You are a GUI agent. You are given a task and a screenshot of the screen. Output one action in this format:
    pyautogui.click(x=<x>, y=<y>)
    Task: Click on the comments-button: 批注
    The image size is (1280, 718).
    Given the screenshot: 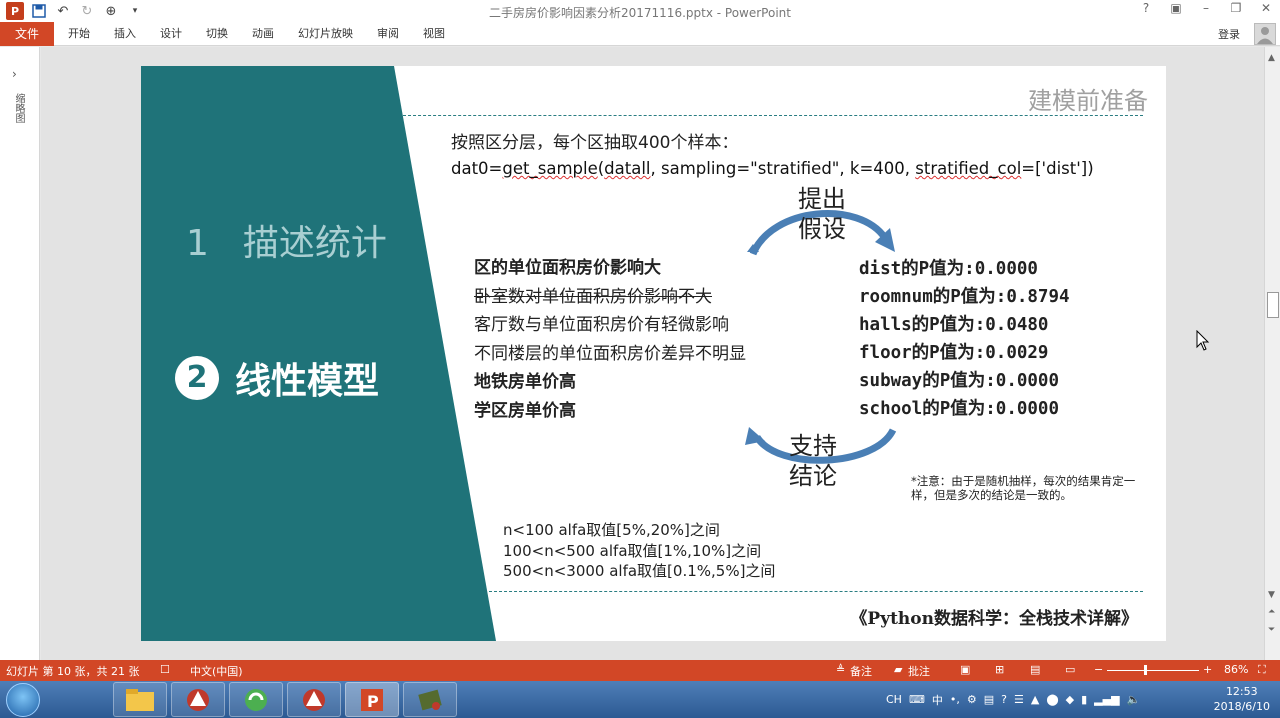 What is the action you would take?
    pyautogui.click(x=919, y=671)
    